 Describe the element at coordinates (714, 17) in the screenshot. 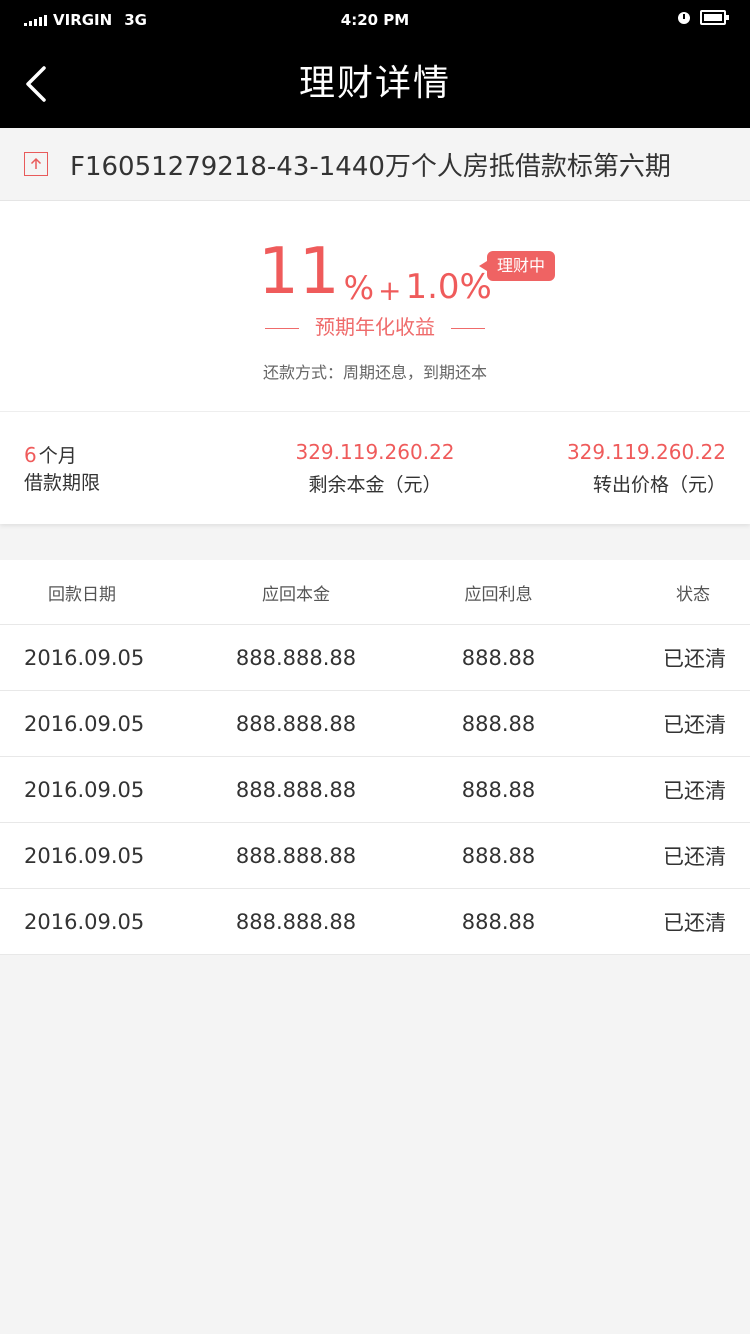

I see `battery-icon` at that location.